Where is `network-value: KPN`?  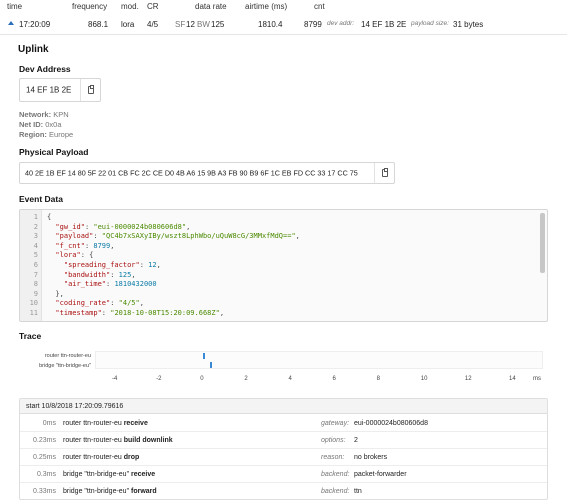
network-value: KPN is located at coordinates (61, 114).